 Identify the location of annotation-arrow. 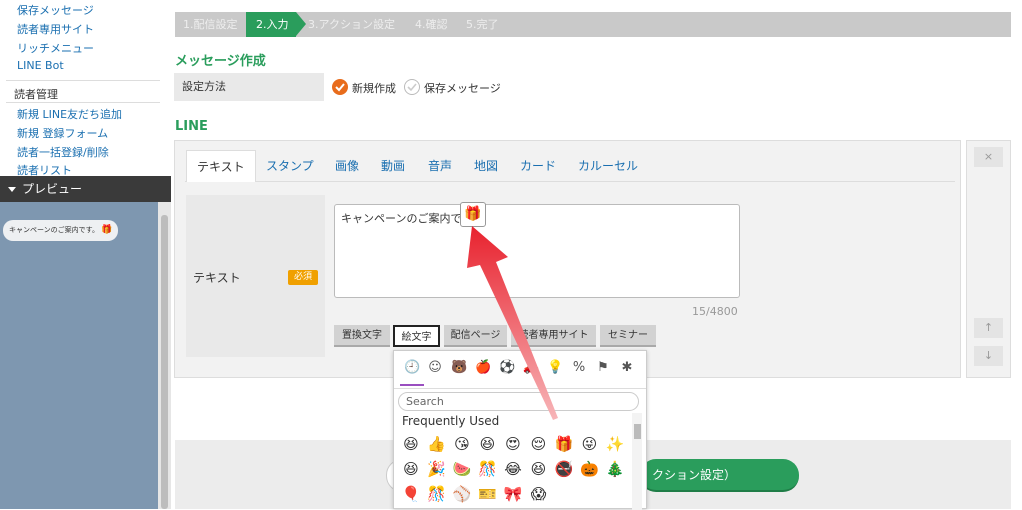
(512, 323).